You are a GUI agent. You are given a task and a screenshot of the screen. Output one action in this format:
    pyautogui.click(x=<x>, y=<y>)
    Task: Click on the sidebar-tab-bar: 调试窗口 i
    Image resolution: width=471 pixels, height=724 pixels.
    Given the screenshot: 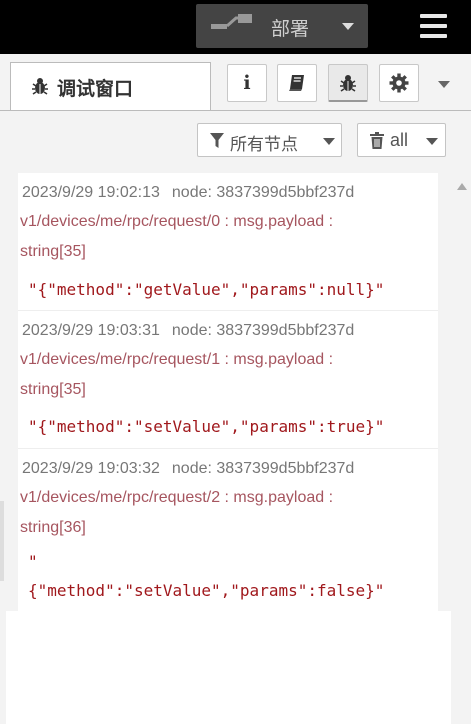 What is the action you would take?
    pyautogui.click(x=235, y=82)
    